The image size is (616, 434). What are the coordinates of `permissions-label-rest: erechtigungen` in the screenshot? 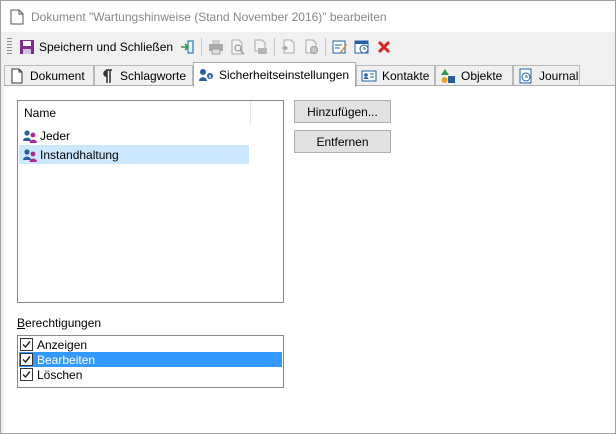 It's located at (63, 323).